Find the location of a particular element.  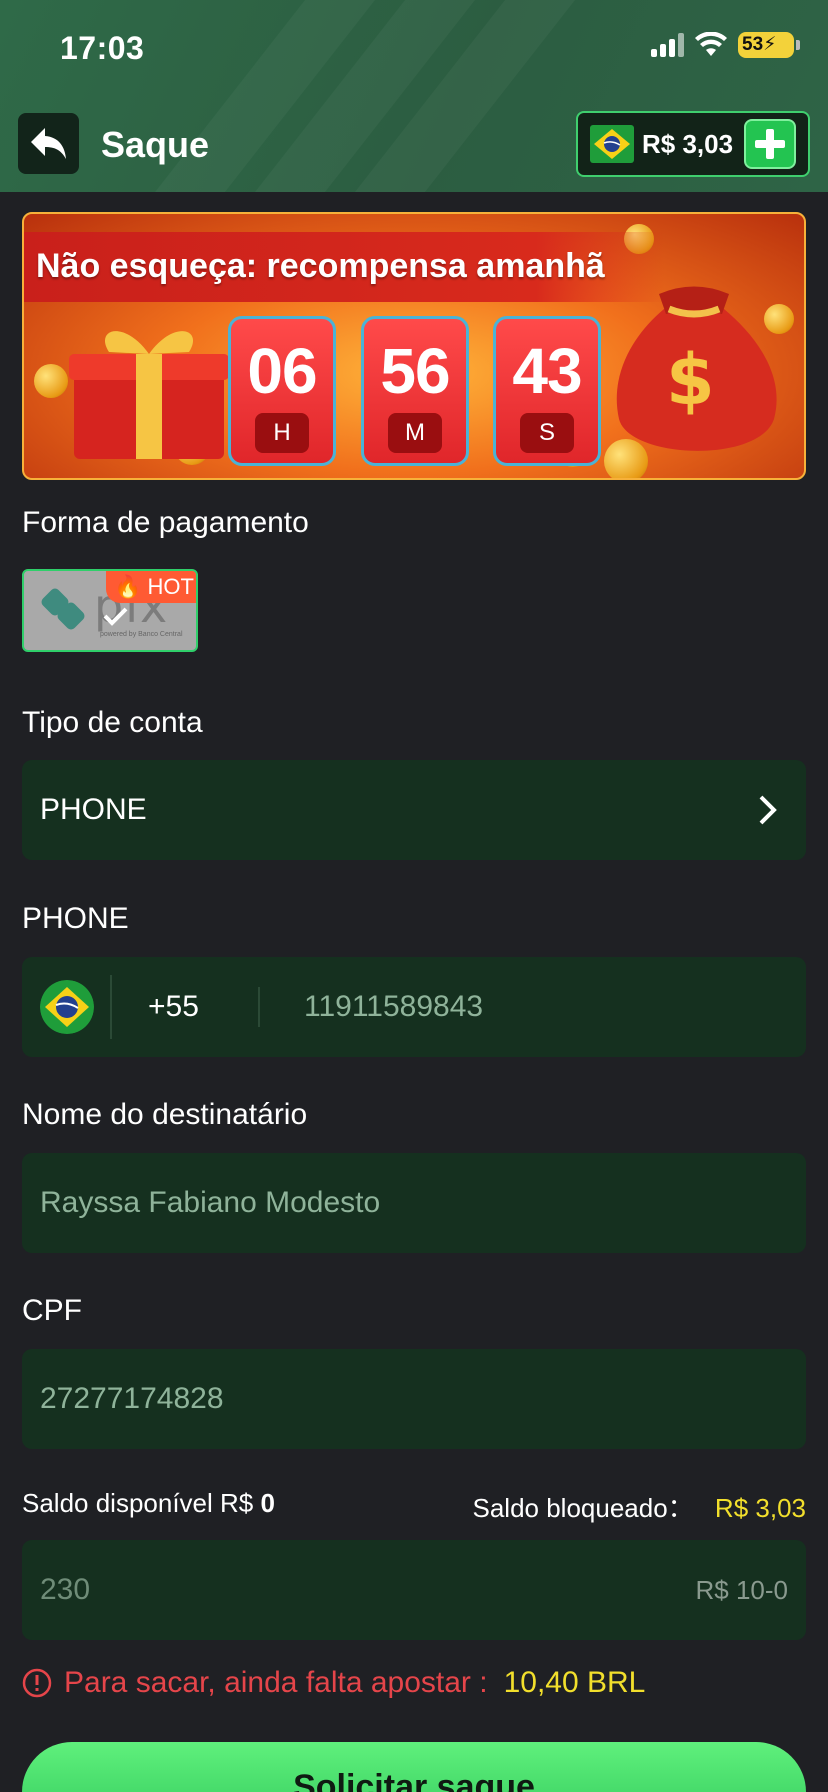

timer-minutes: 56 M is located at coordinates (415, 391).